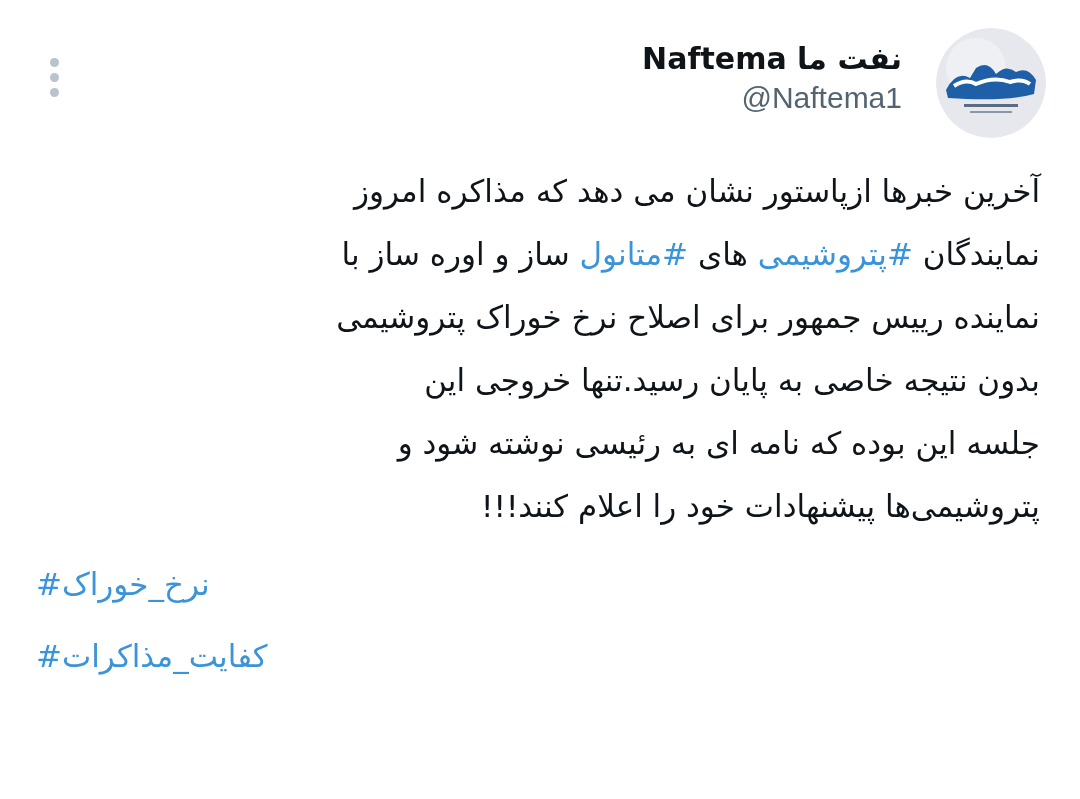 This screenshot has width=1080, height=799. What do you see at coordinates (772, 59) in the screenshot?
I see `author-name: نفت ما Naftema` at bounding box center [772, 59].